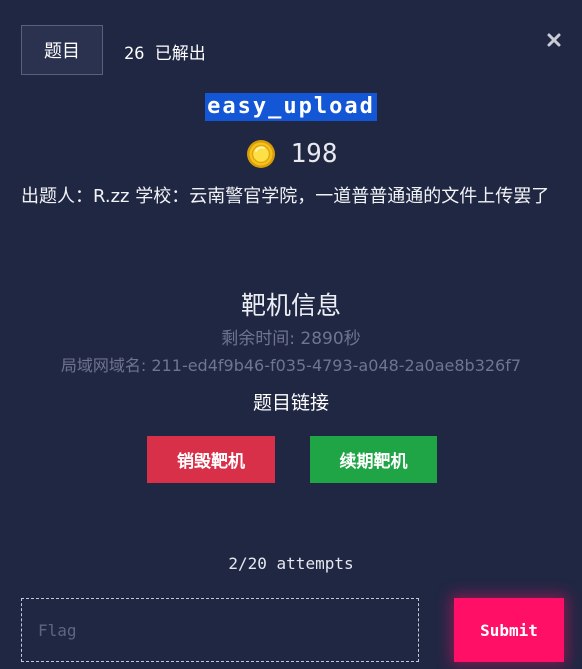 This screenshot has height=669, width=582. I want to click on challenge-description: 出题人：R.zz 学校：云南警官学院，一道普普通通的文件上传罢了, so click(285, 196).